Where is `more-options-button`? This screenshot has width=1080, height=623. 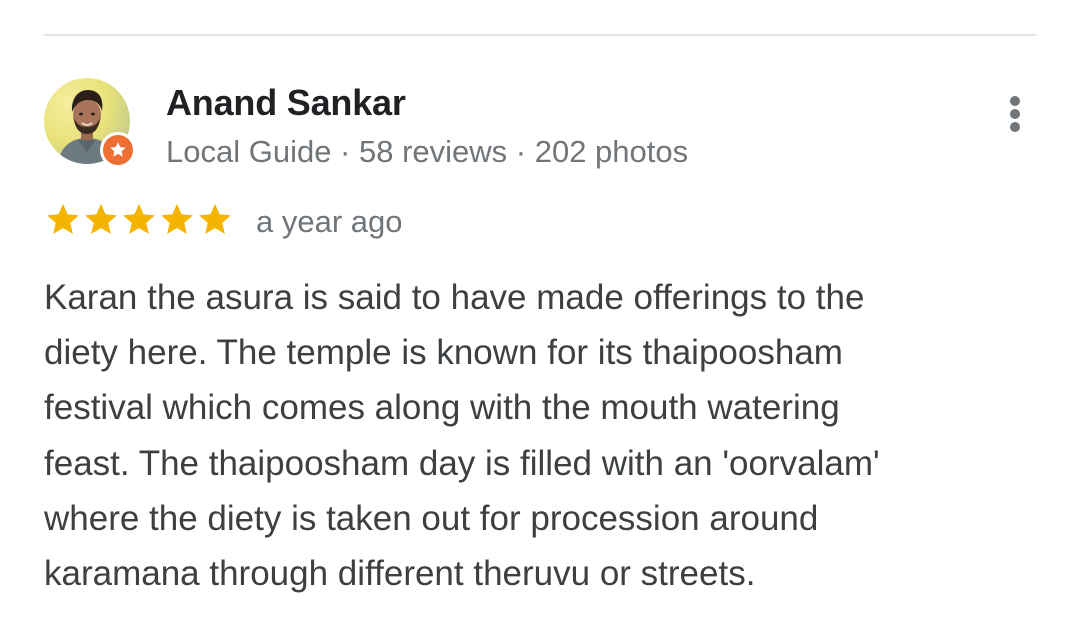 more-options-button is located at coordinates (1016, 114).